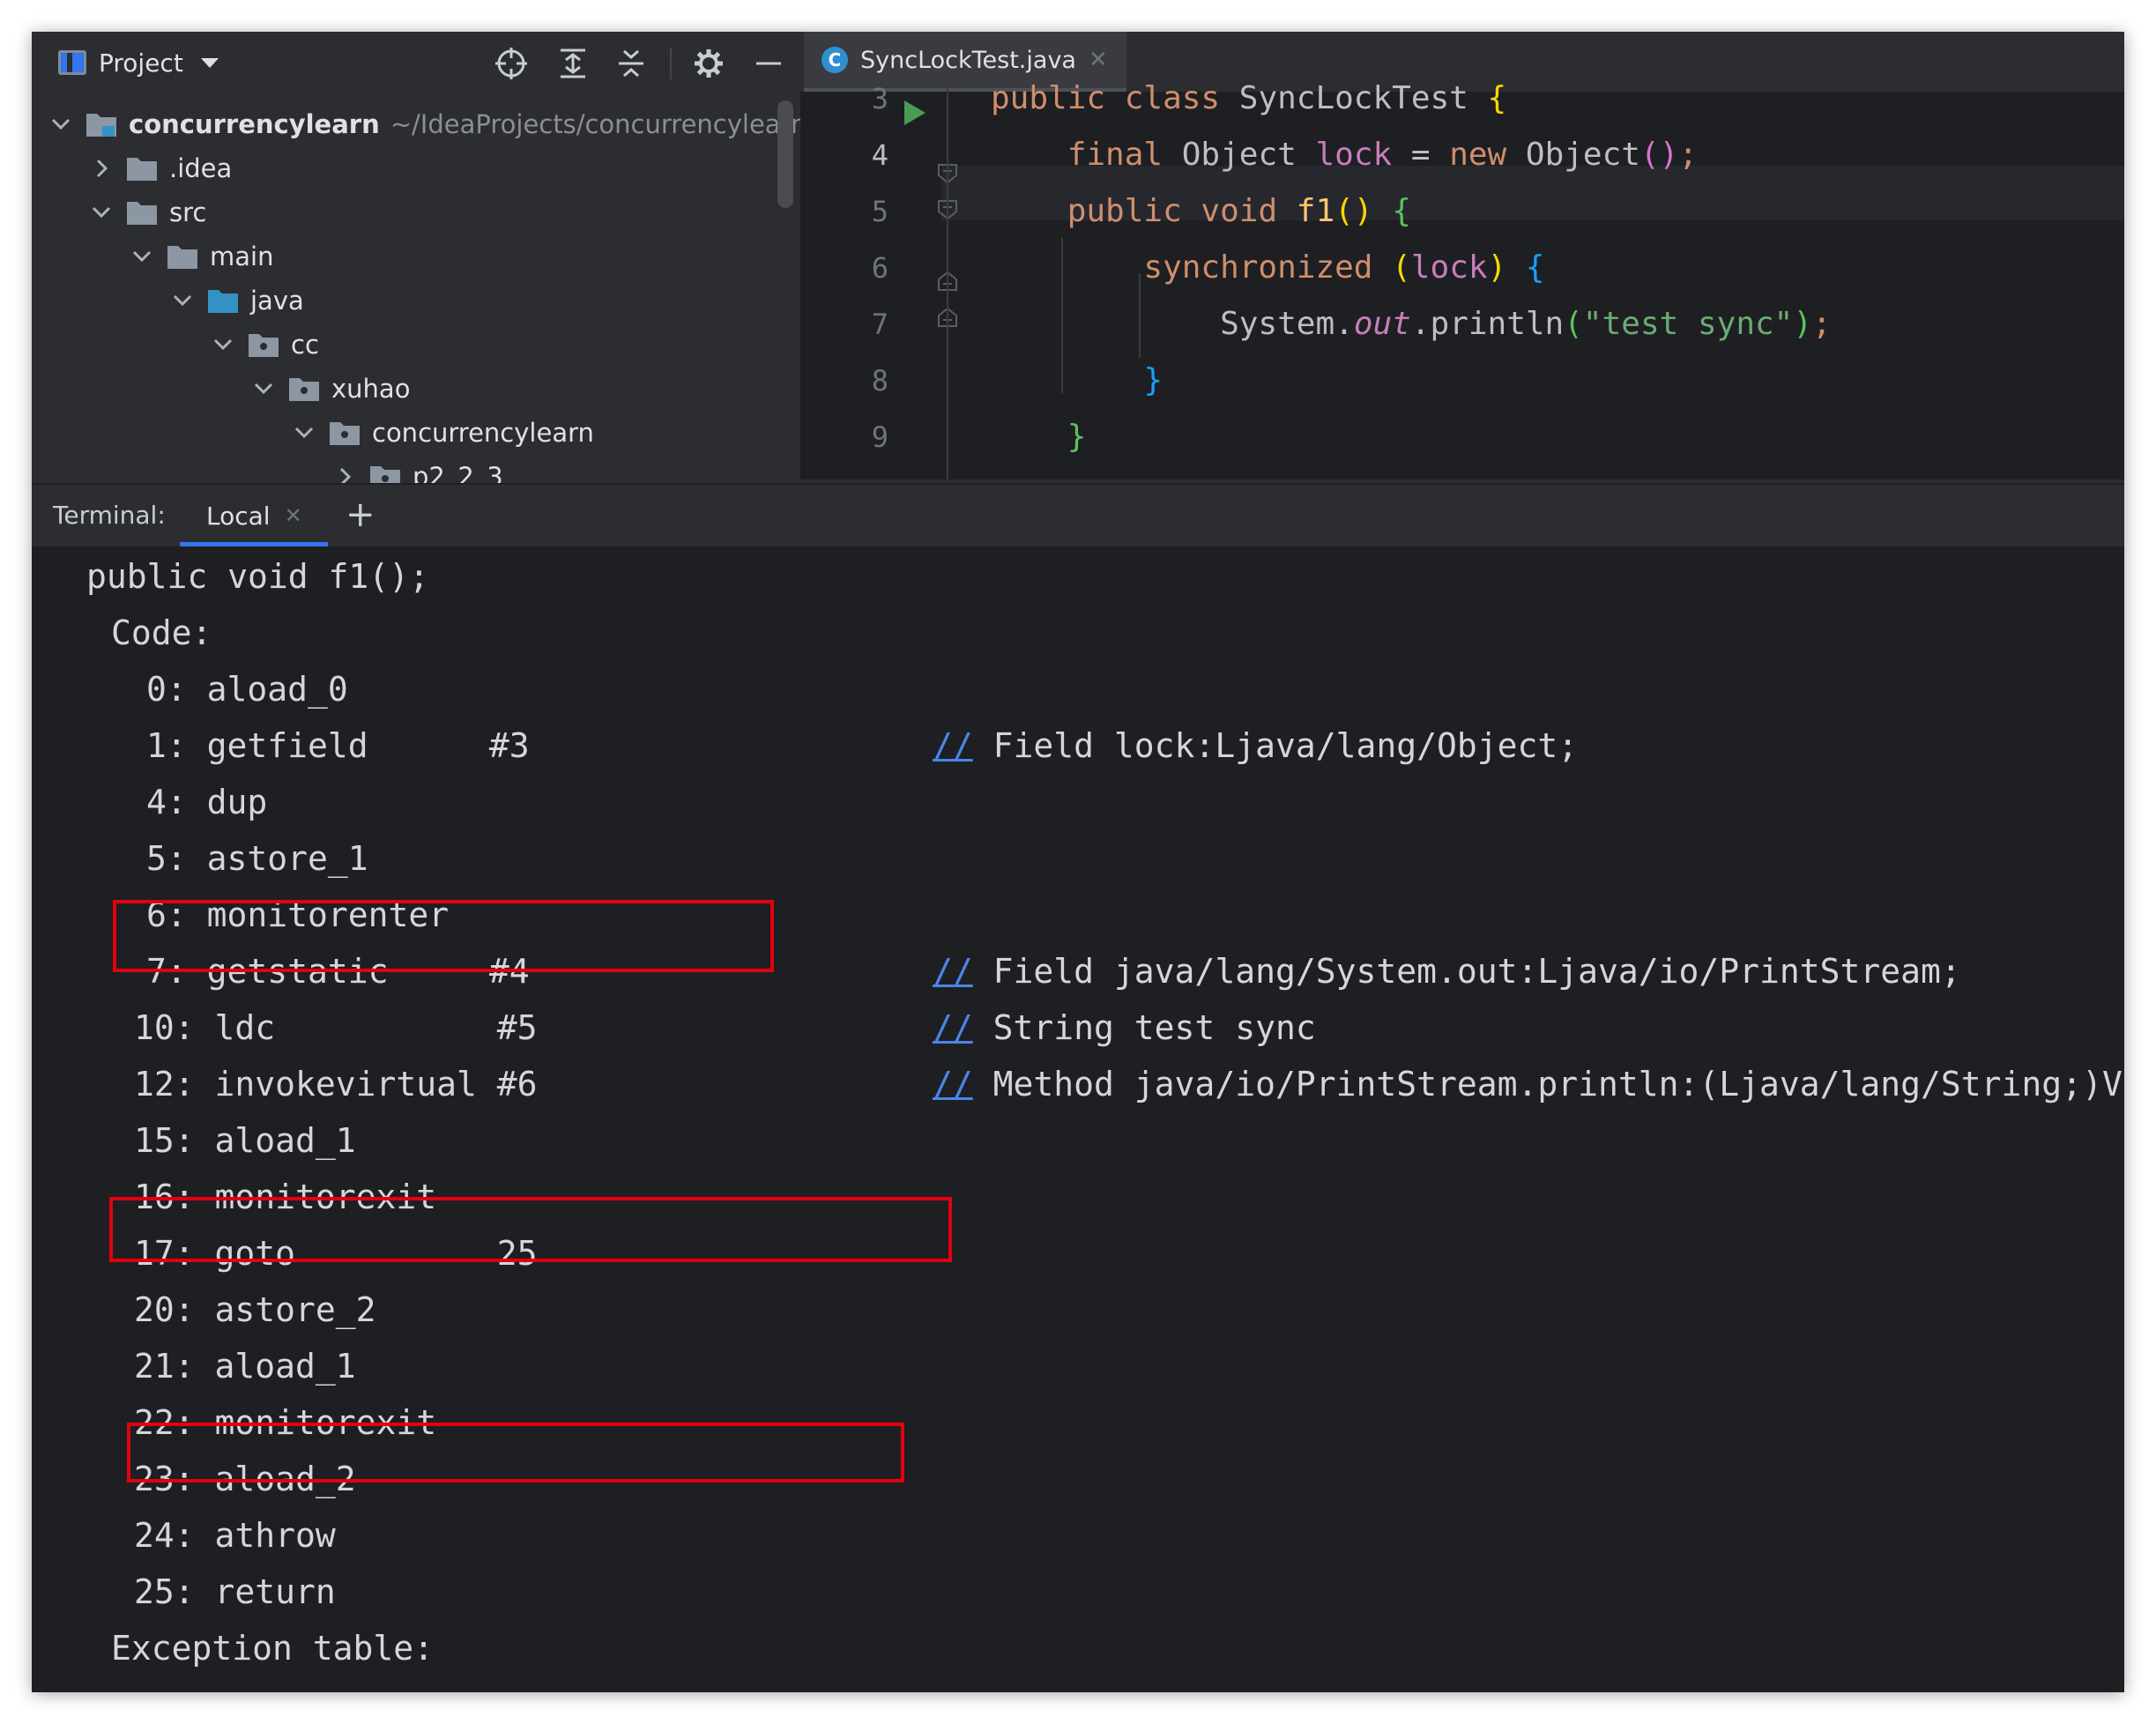 The width and height of the screenshot is (2156, 1724). Describe the element at coordinates (1286, 745) in the screenshot. I see `comment-text: Field lock:Ljava/lang/Object;` at that location.